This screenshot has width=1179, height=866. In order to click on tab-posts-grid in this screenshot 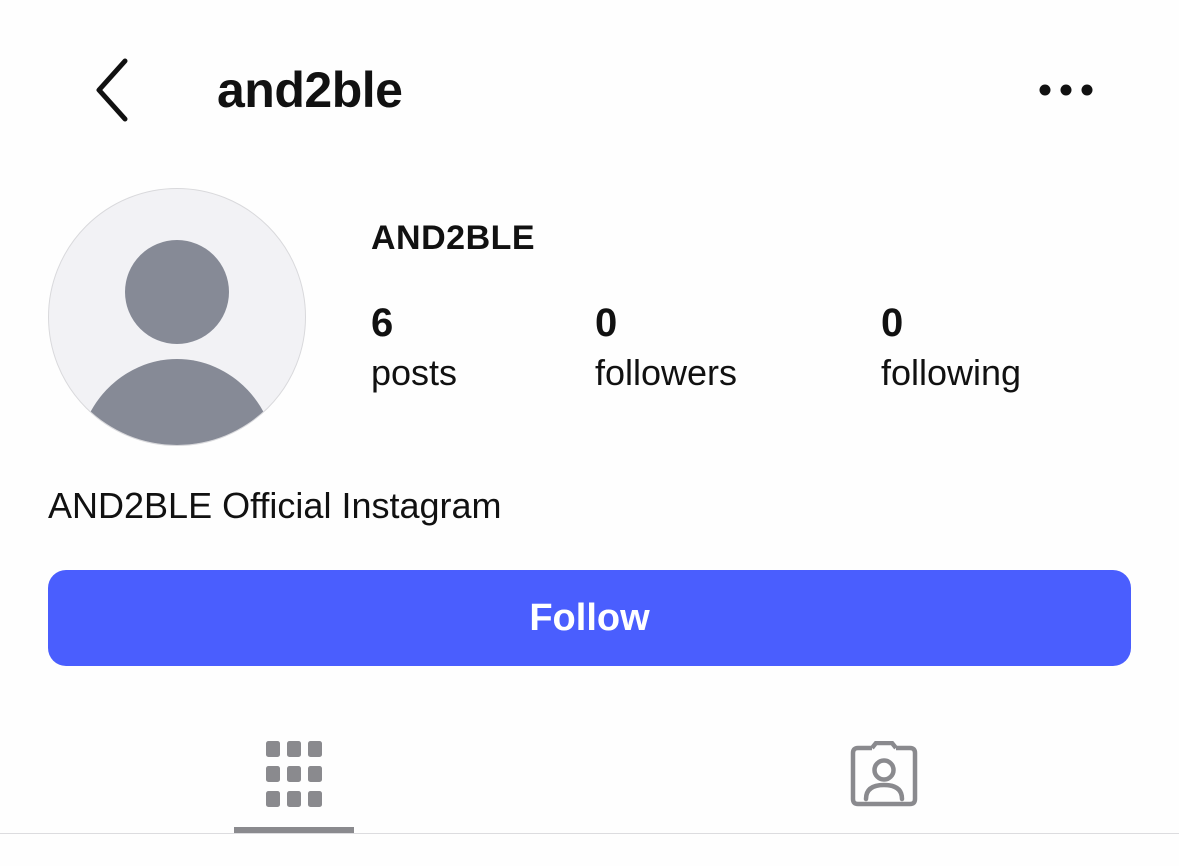, I will do `click(294, 774)`.